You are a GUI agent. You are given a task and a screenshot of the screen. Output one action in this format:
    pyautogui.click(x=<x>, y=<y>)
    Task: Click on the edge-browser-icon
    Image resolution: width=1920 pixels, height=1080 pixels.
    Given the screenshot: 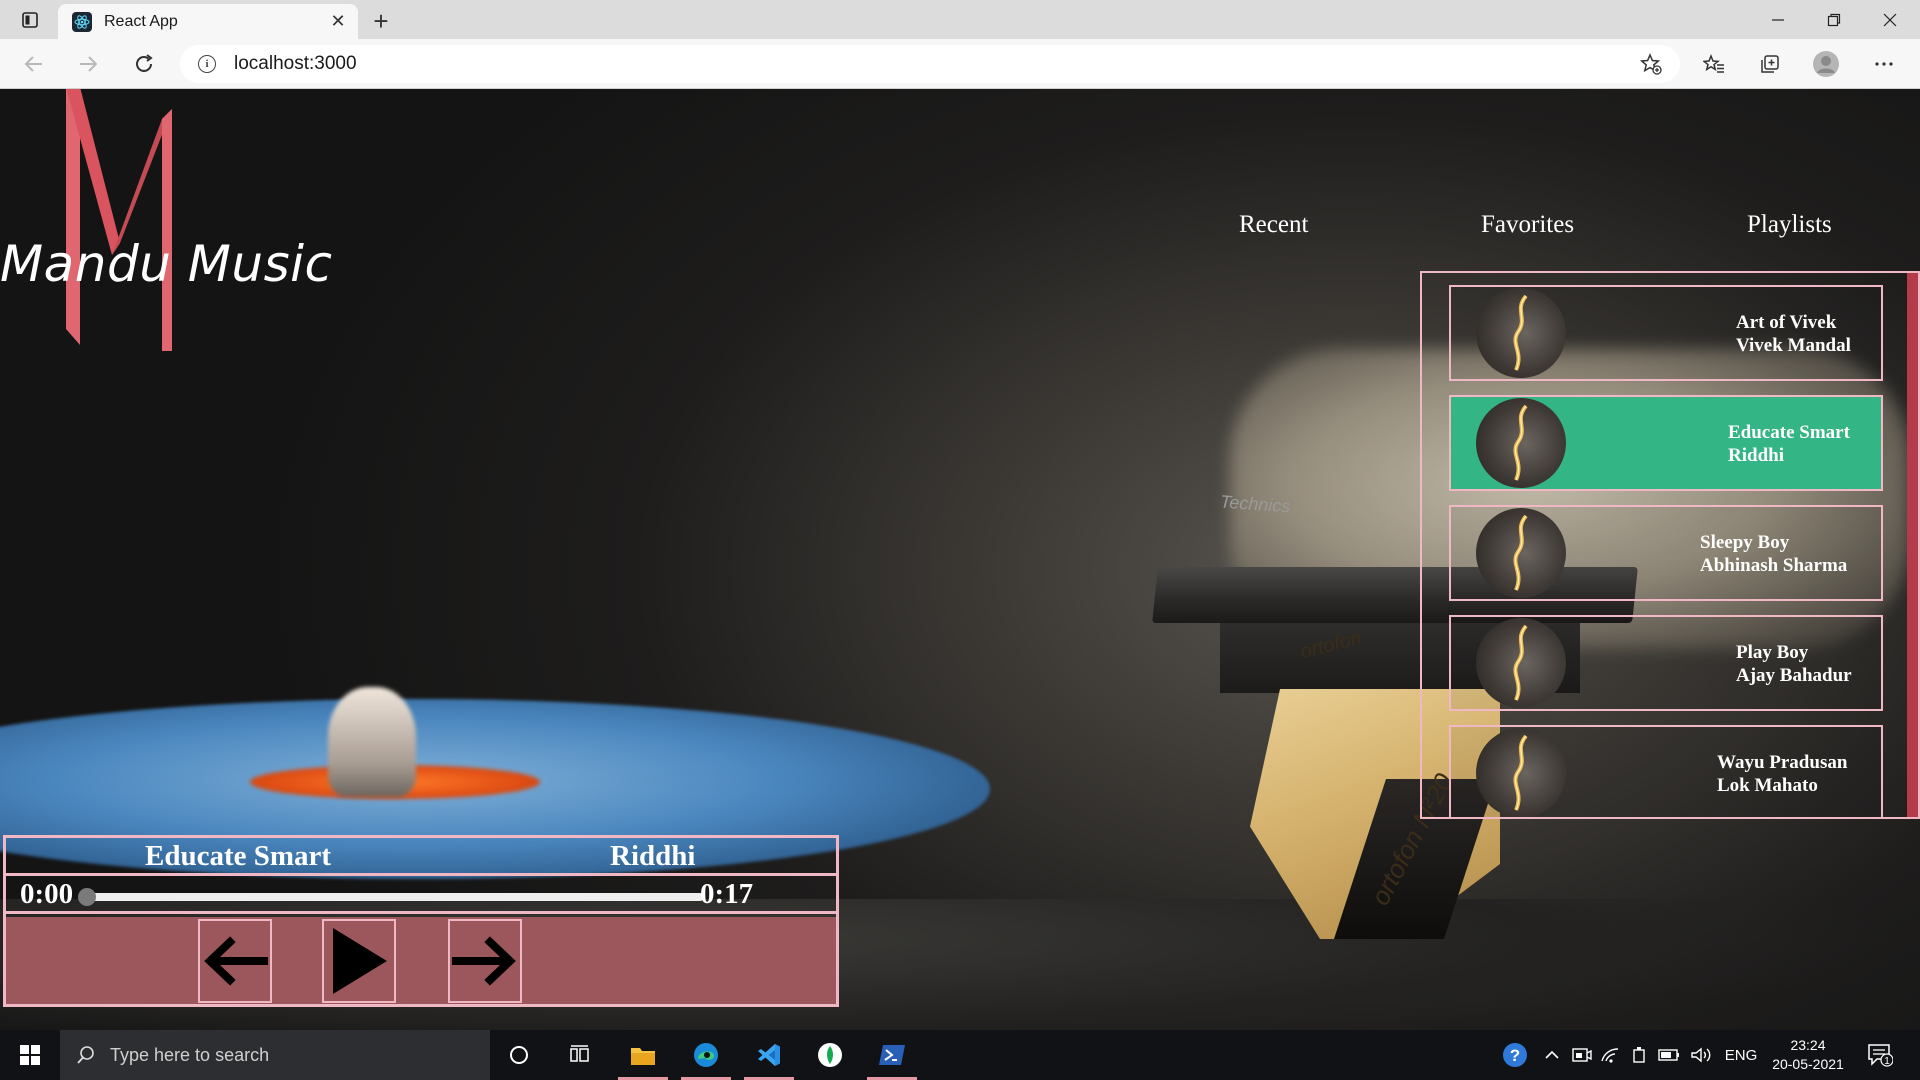 What is the action you would take?
    pyautogui.click(x=706, y=1055)
    